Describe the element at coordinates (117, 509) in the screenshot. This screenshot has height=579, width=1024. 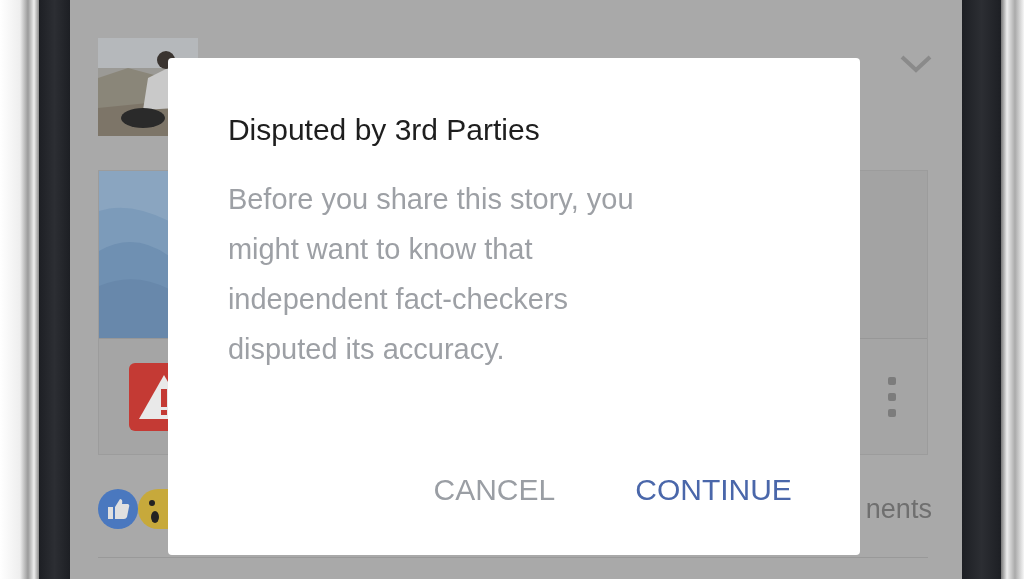
I see `like-icon` at that location.